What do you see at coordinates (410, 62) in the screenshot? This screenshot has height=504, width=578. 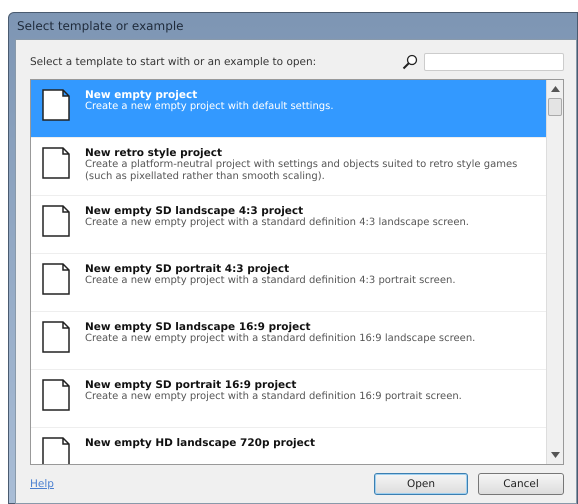 I see `search-icon` at bounding box center [410, 62].